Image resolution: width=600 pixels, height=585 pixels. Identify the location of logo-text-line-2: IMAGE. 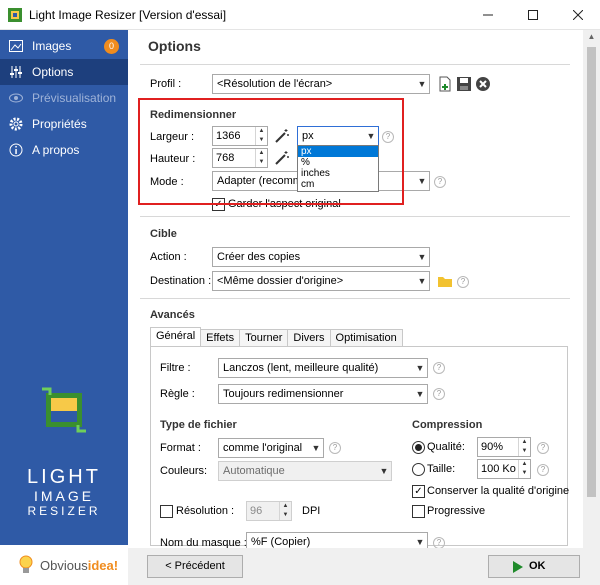
(64, 496).